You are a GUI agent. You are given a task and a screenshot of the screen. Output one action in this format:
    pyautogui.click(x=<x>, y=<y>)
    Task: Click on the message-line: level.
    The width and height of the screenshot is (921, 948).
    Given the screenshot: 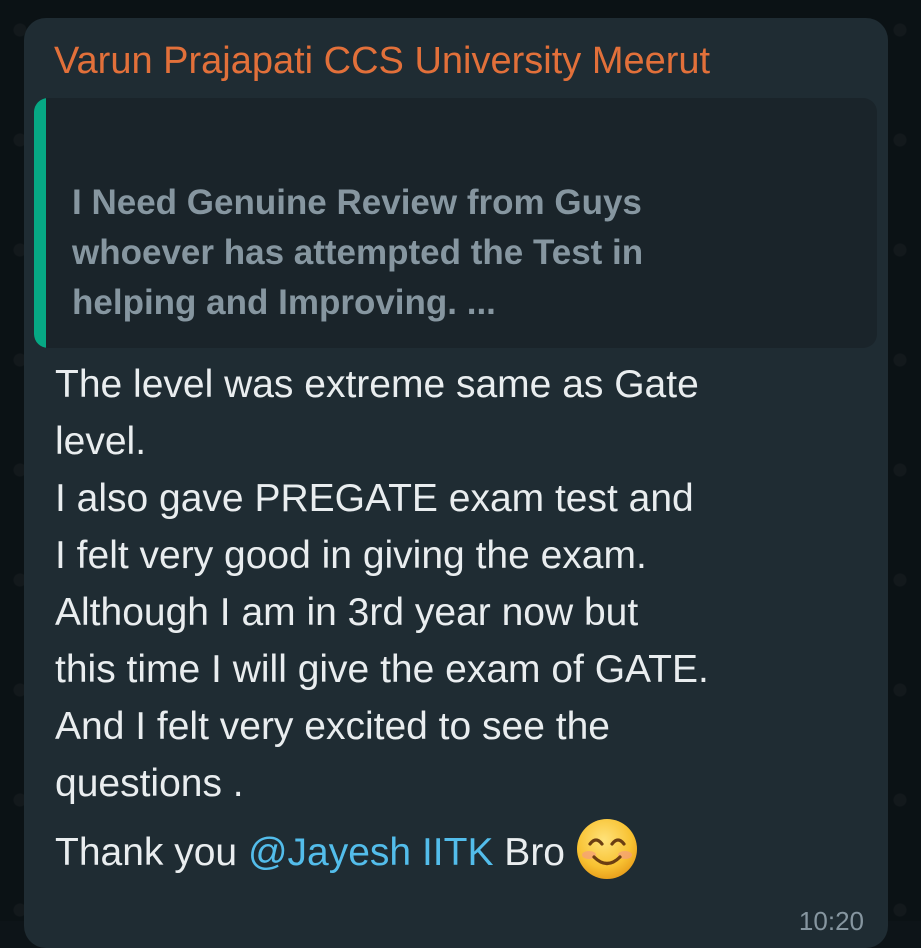 What is the action you would take?
    pyautogui.click(x=101, y=441)
    